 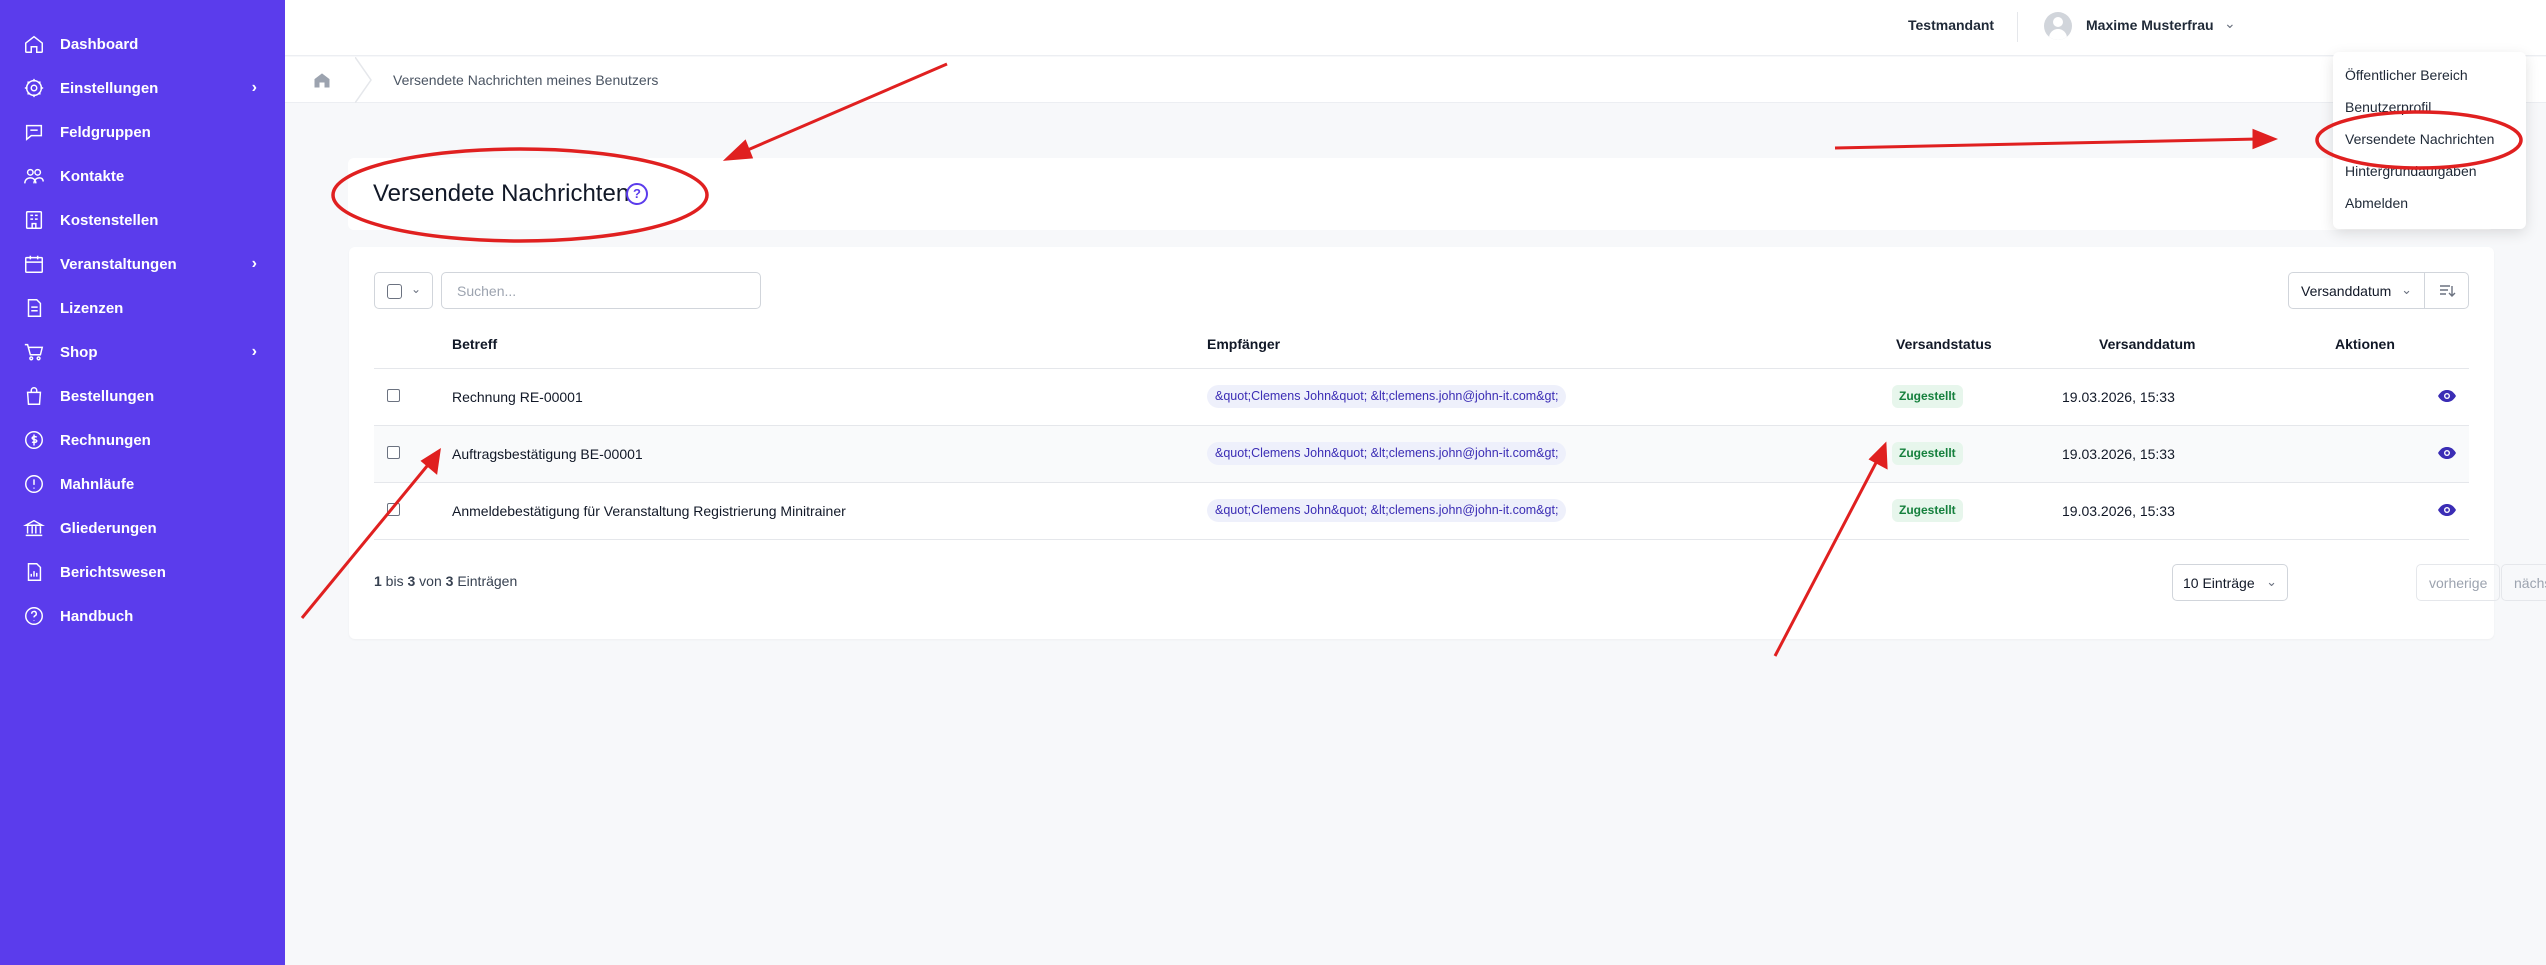 I want to click on breadcrumb-current: Versendete Nachrichten meines Benutzers, so click(x=526, y=80).